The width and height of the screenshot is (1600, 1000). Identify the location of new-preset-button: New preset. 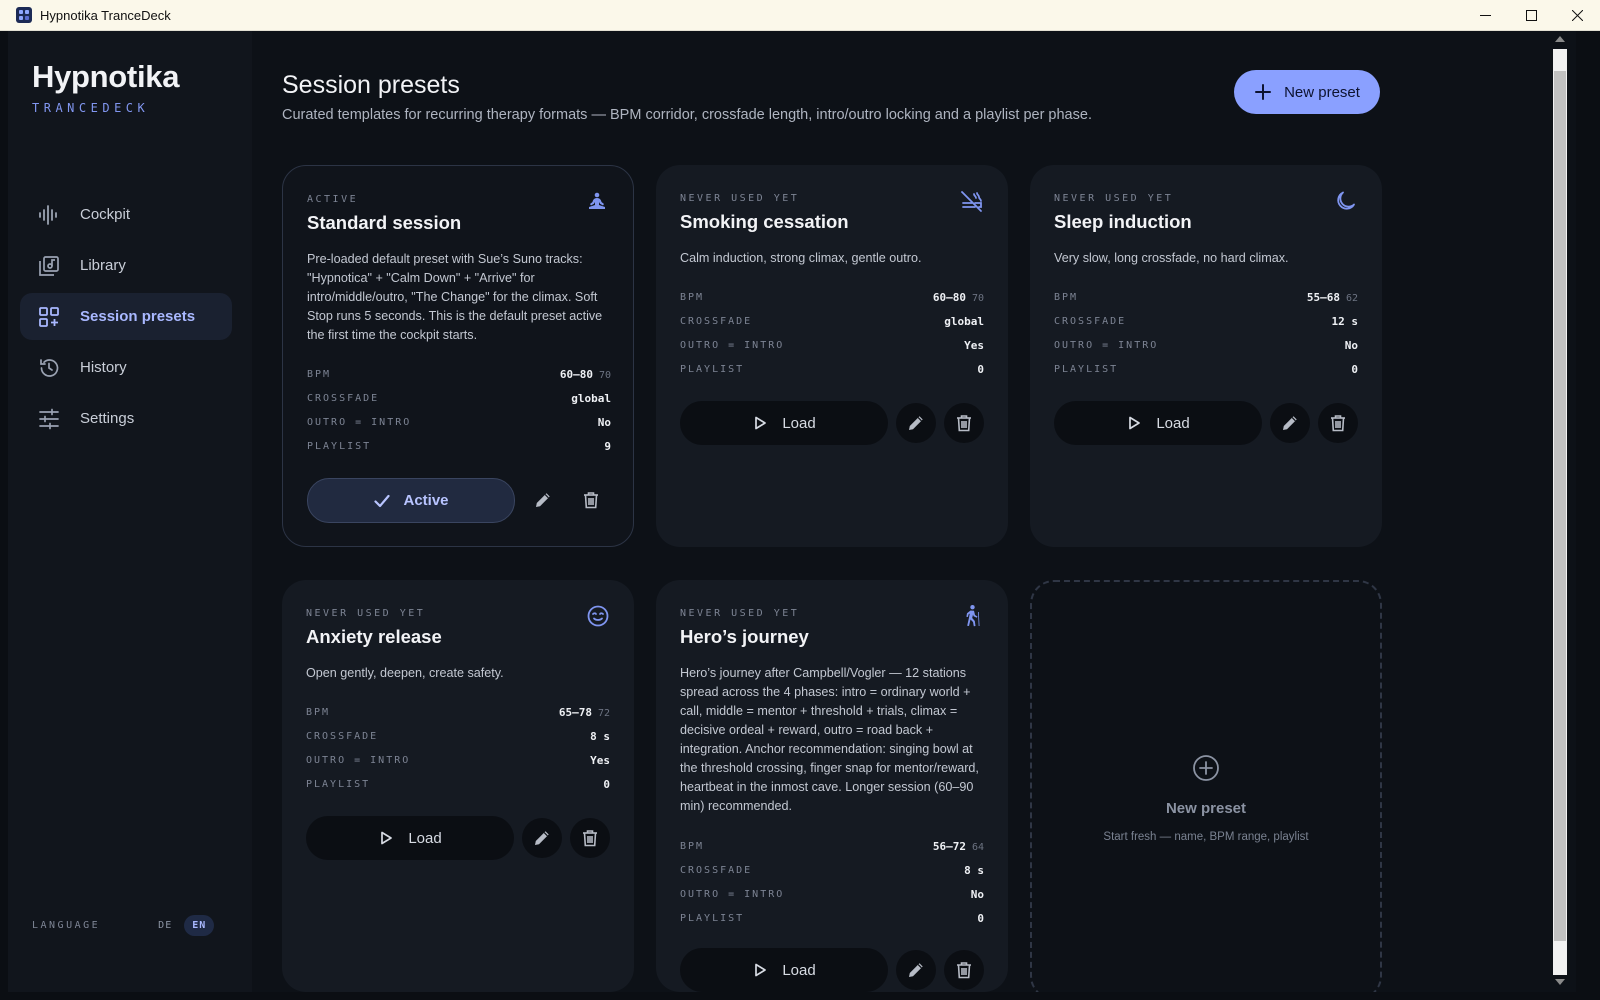
(1307, 92).